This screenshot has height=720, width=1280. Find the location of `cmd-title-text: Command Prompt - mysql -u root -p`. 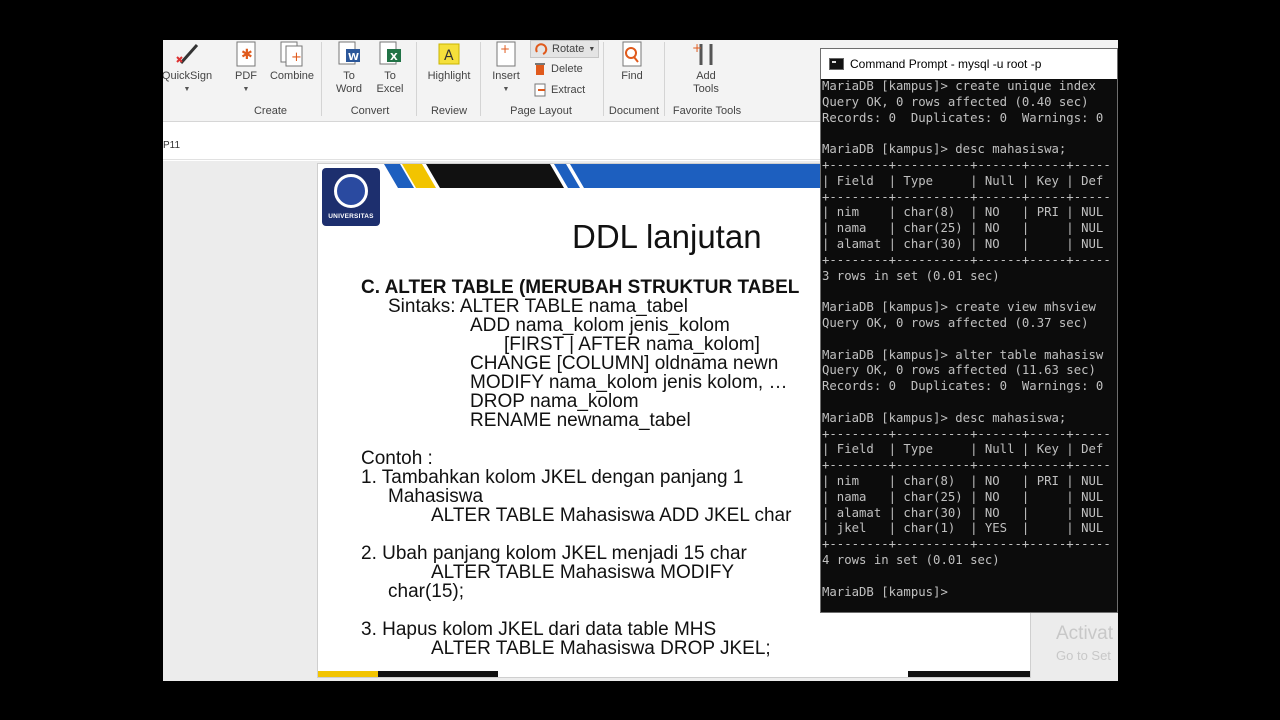

cmd-title-text: Command Prompt - mysql -u root -p is located at coordinates (946, 64).